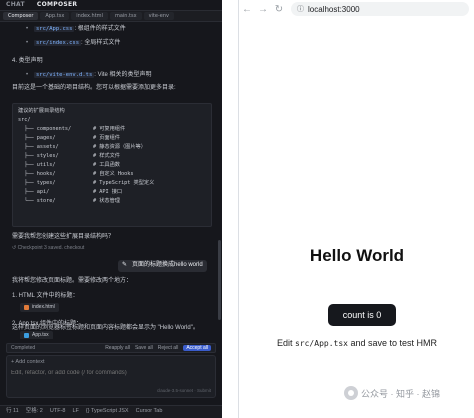 The height and width of the screenshot is (418, 474). I want to click on address-bar: ⓘ localhost:3000, so click(380, 9).